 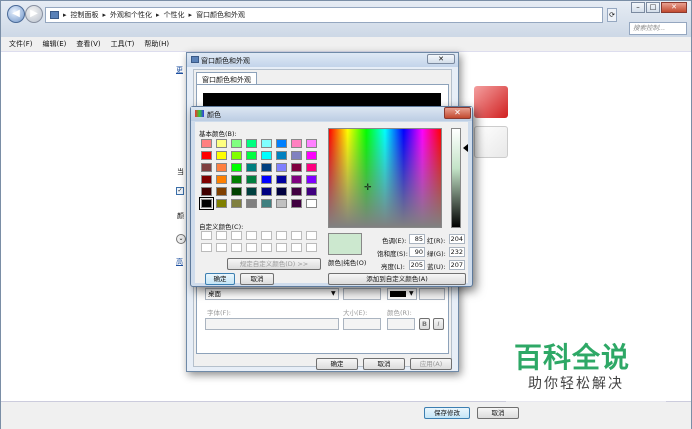 I want to click on green-input: 232, so click(x=457, y=252).